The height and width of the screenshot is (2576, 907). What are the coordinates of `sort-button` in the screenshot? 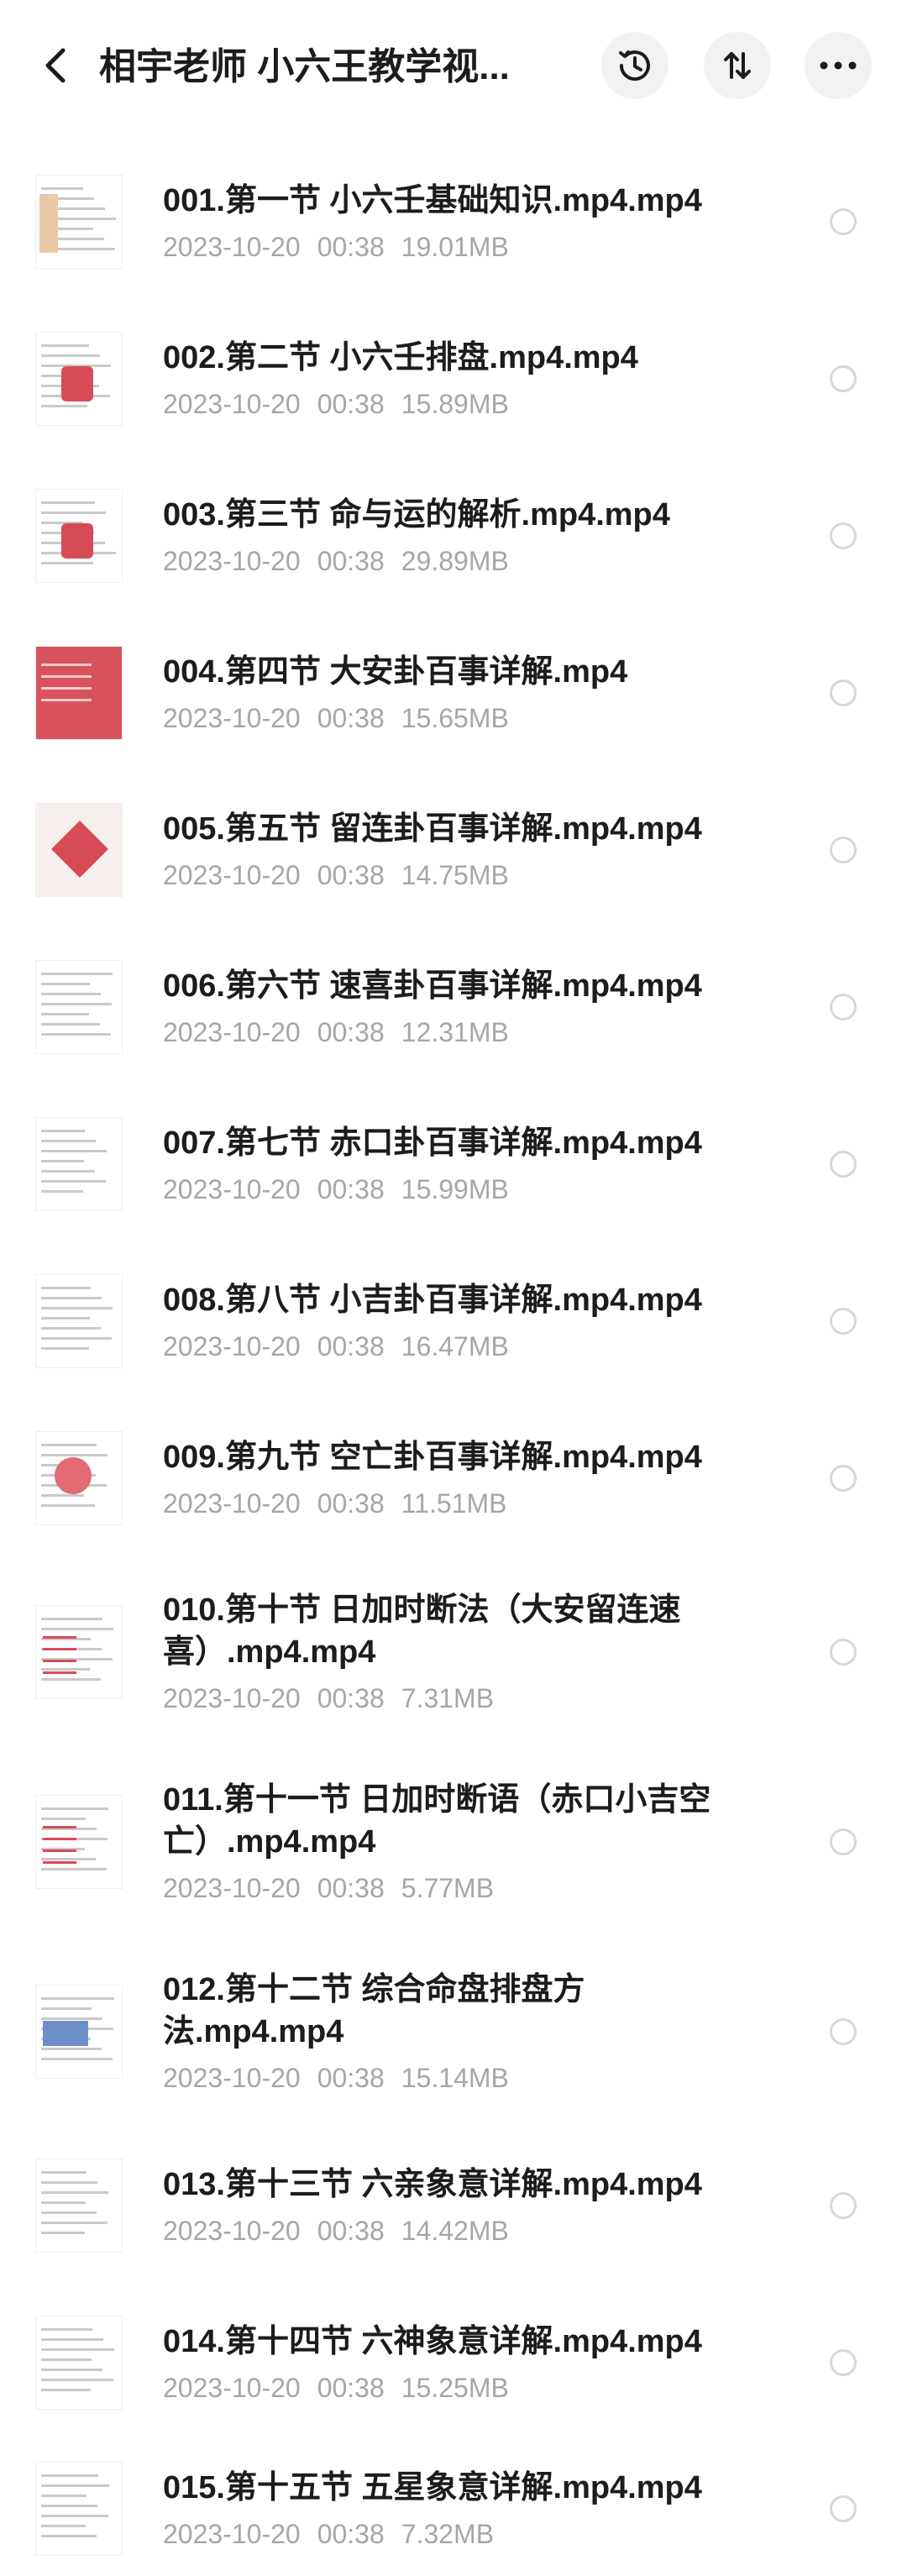 It's located at (737, 65).